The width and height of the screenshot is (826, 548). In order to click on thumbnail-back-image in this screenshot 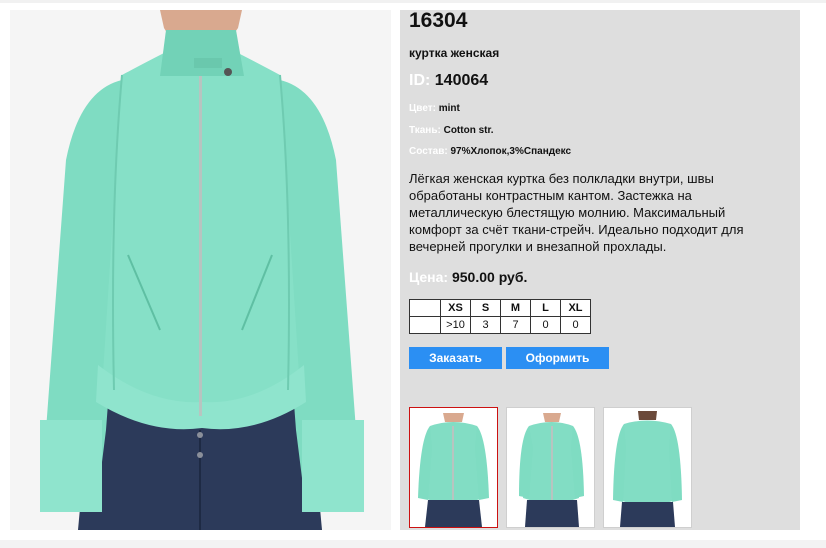, I will do `click(647, 467)`.